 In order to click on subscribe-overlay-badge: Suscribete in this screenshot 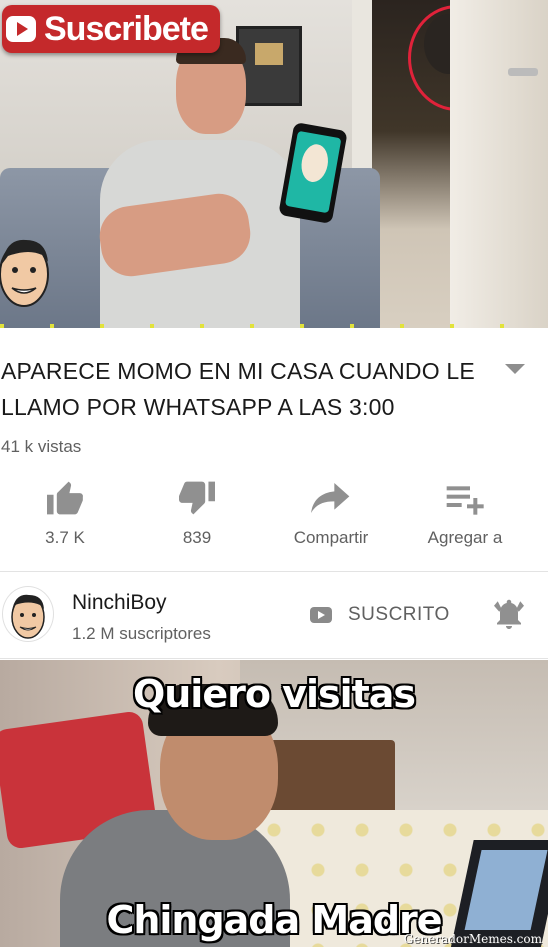, I will do `click(111, 29)`.